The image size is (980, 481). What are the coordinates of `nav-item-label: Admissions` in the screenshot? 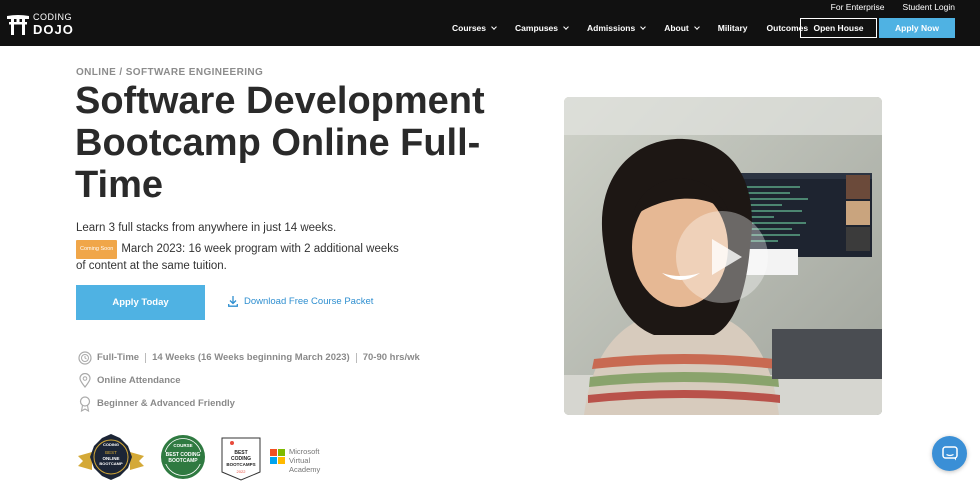 It's located at (611, 28).